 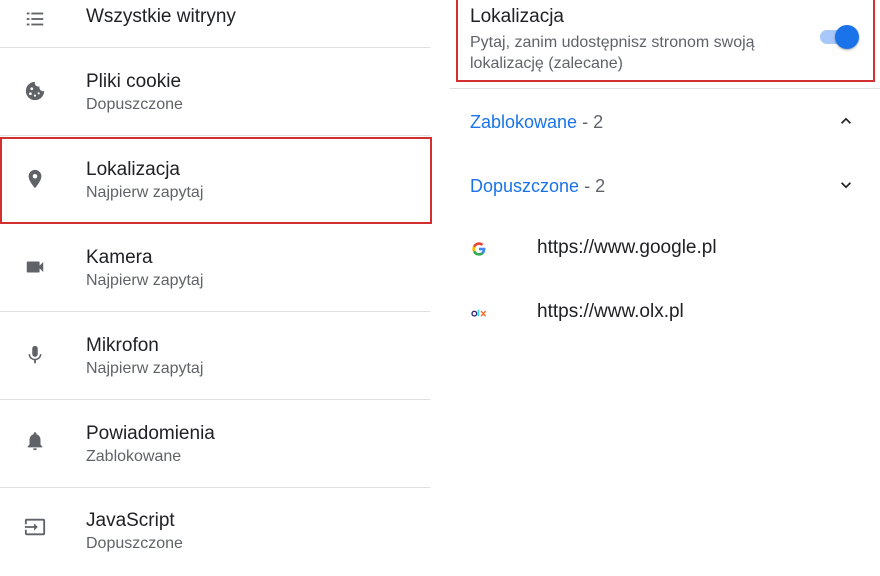 What do you see at coordinates (524, 122) in the screenshot?
I see `group-label: Zablokowane` at bounding box center [524, 122].